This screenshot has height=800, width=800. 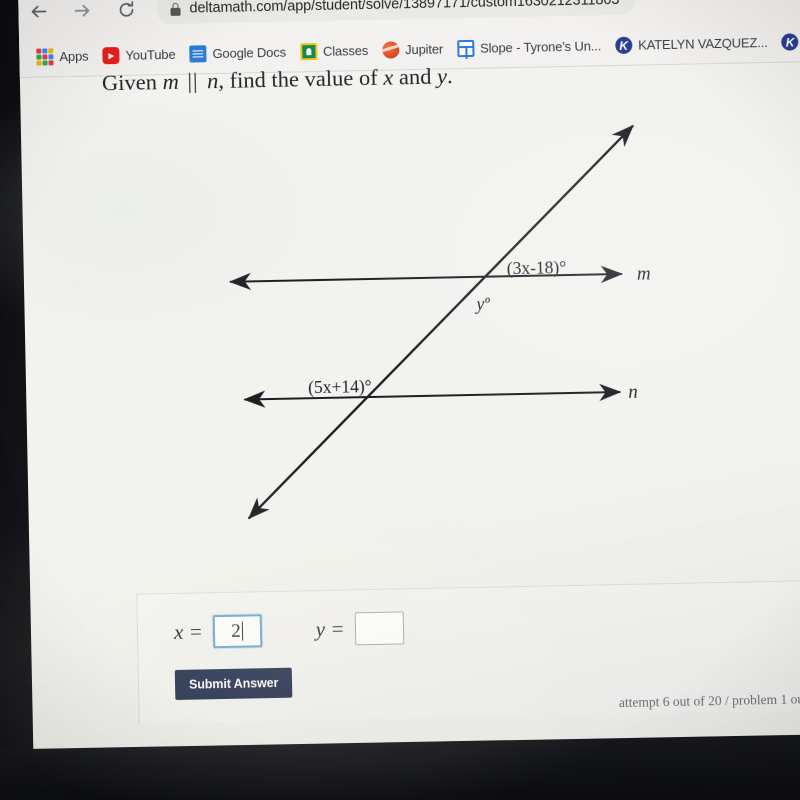 I want to click on bookmark-label: Apps, so click(x=74, y=56).